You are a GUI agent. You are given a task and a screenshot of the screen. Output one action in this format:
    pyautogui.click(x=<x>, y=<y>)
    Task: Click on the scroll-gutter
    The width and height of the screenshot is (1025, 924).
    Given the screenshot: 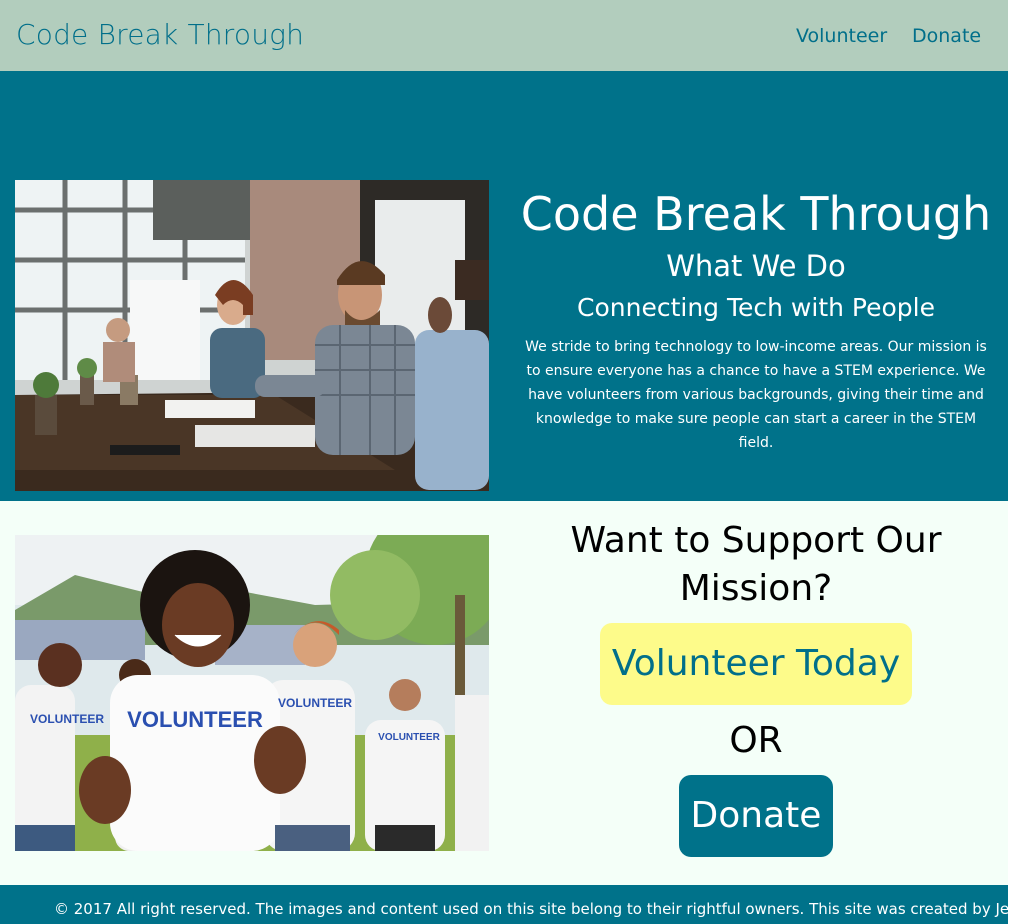 What is the action you would take?
    pyautogui.click(x=1016, y=462)
    